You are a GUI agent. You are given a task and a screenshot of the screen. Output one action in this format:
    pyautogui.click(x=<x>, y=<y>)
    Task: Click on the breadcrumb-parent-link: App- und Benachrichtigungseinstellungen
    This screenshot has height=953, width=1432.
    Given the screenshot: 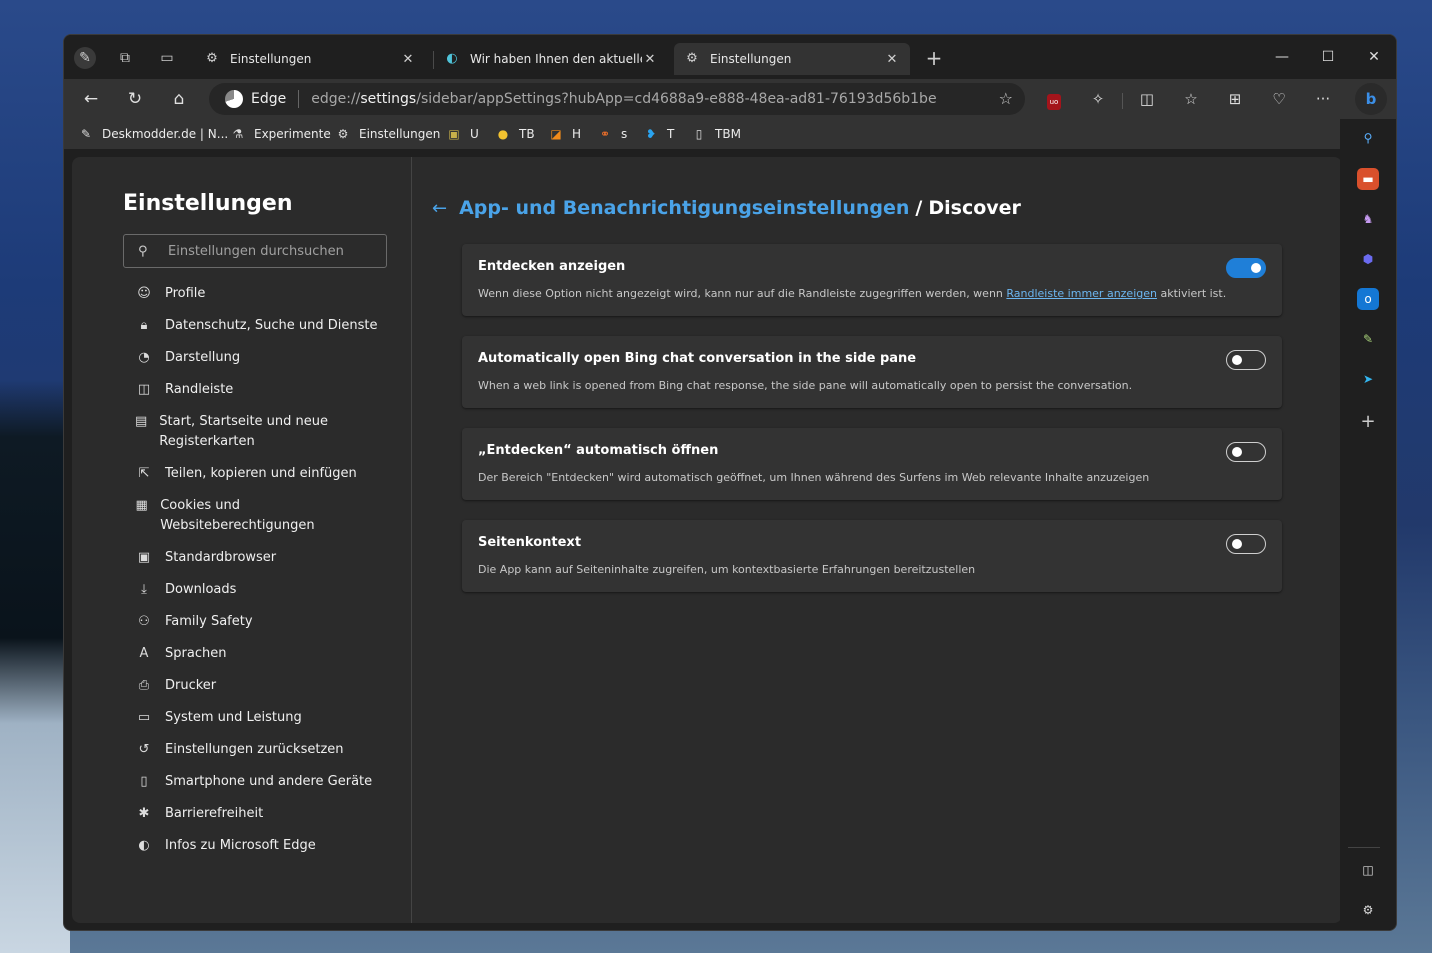 What is the action you would take?
    pyautogui.click(x=684, y=208)
    